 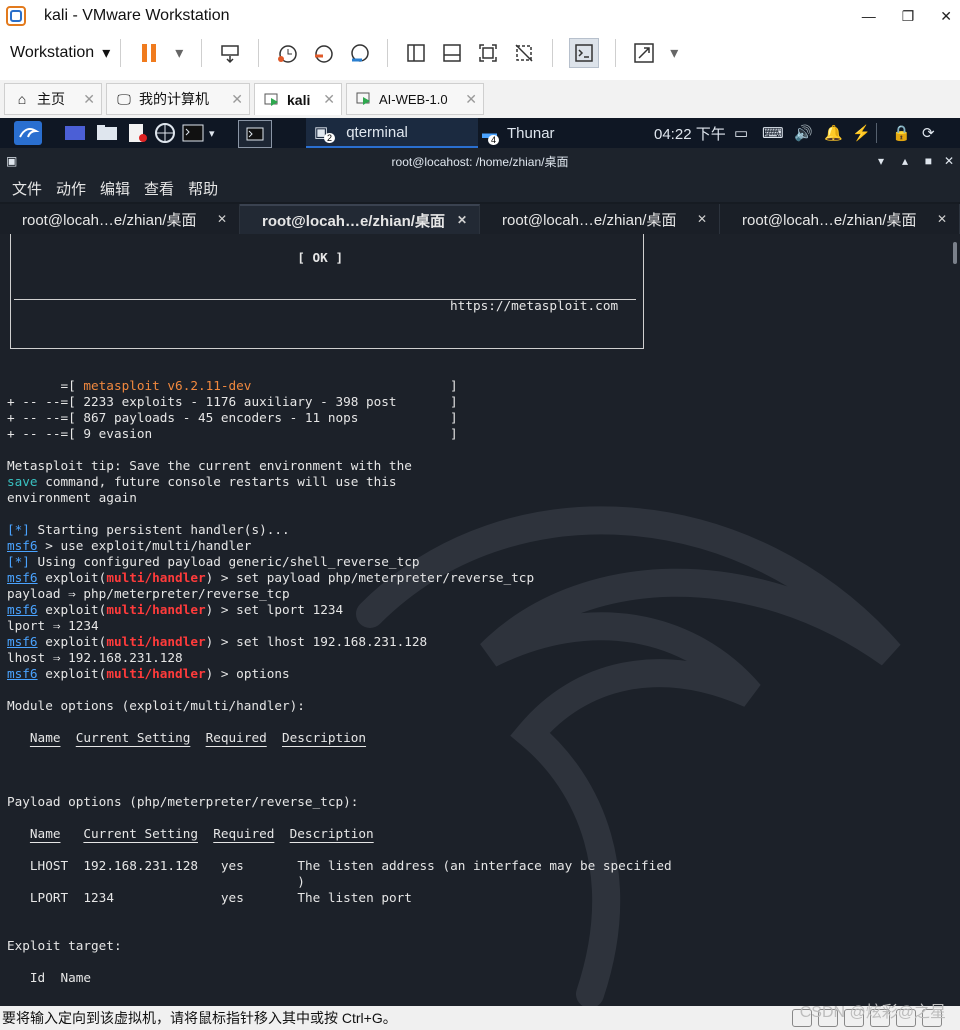 I want to click on taskbar-qterminal: ▣ 2 qterminal, so click(x=392, y=133).